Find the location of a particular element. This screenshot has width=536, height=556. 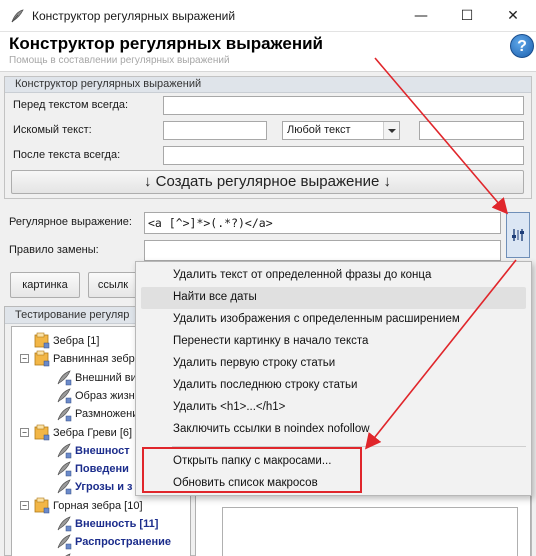

window-titlebar: Конструктор регулярных выражений — ☐ ✕ is located at coordinates (268, 16).